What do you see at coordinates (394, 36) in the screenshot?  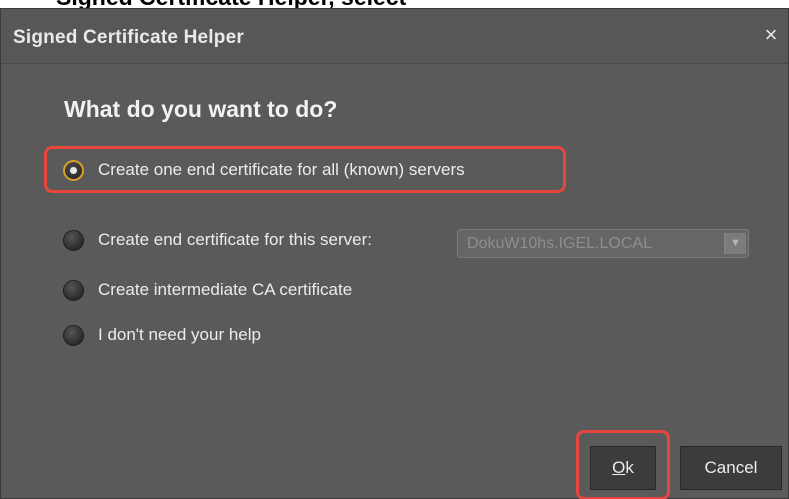 I see `dialog-titlebar: Signed Certificate Helper ×` at bounding box center [394, 36].